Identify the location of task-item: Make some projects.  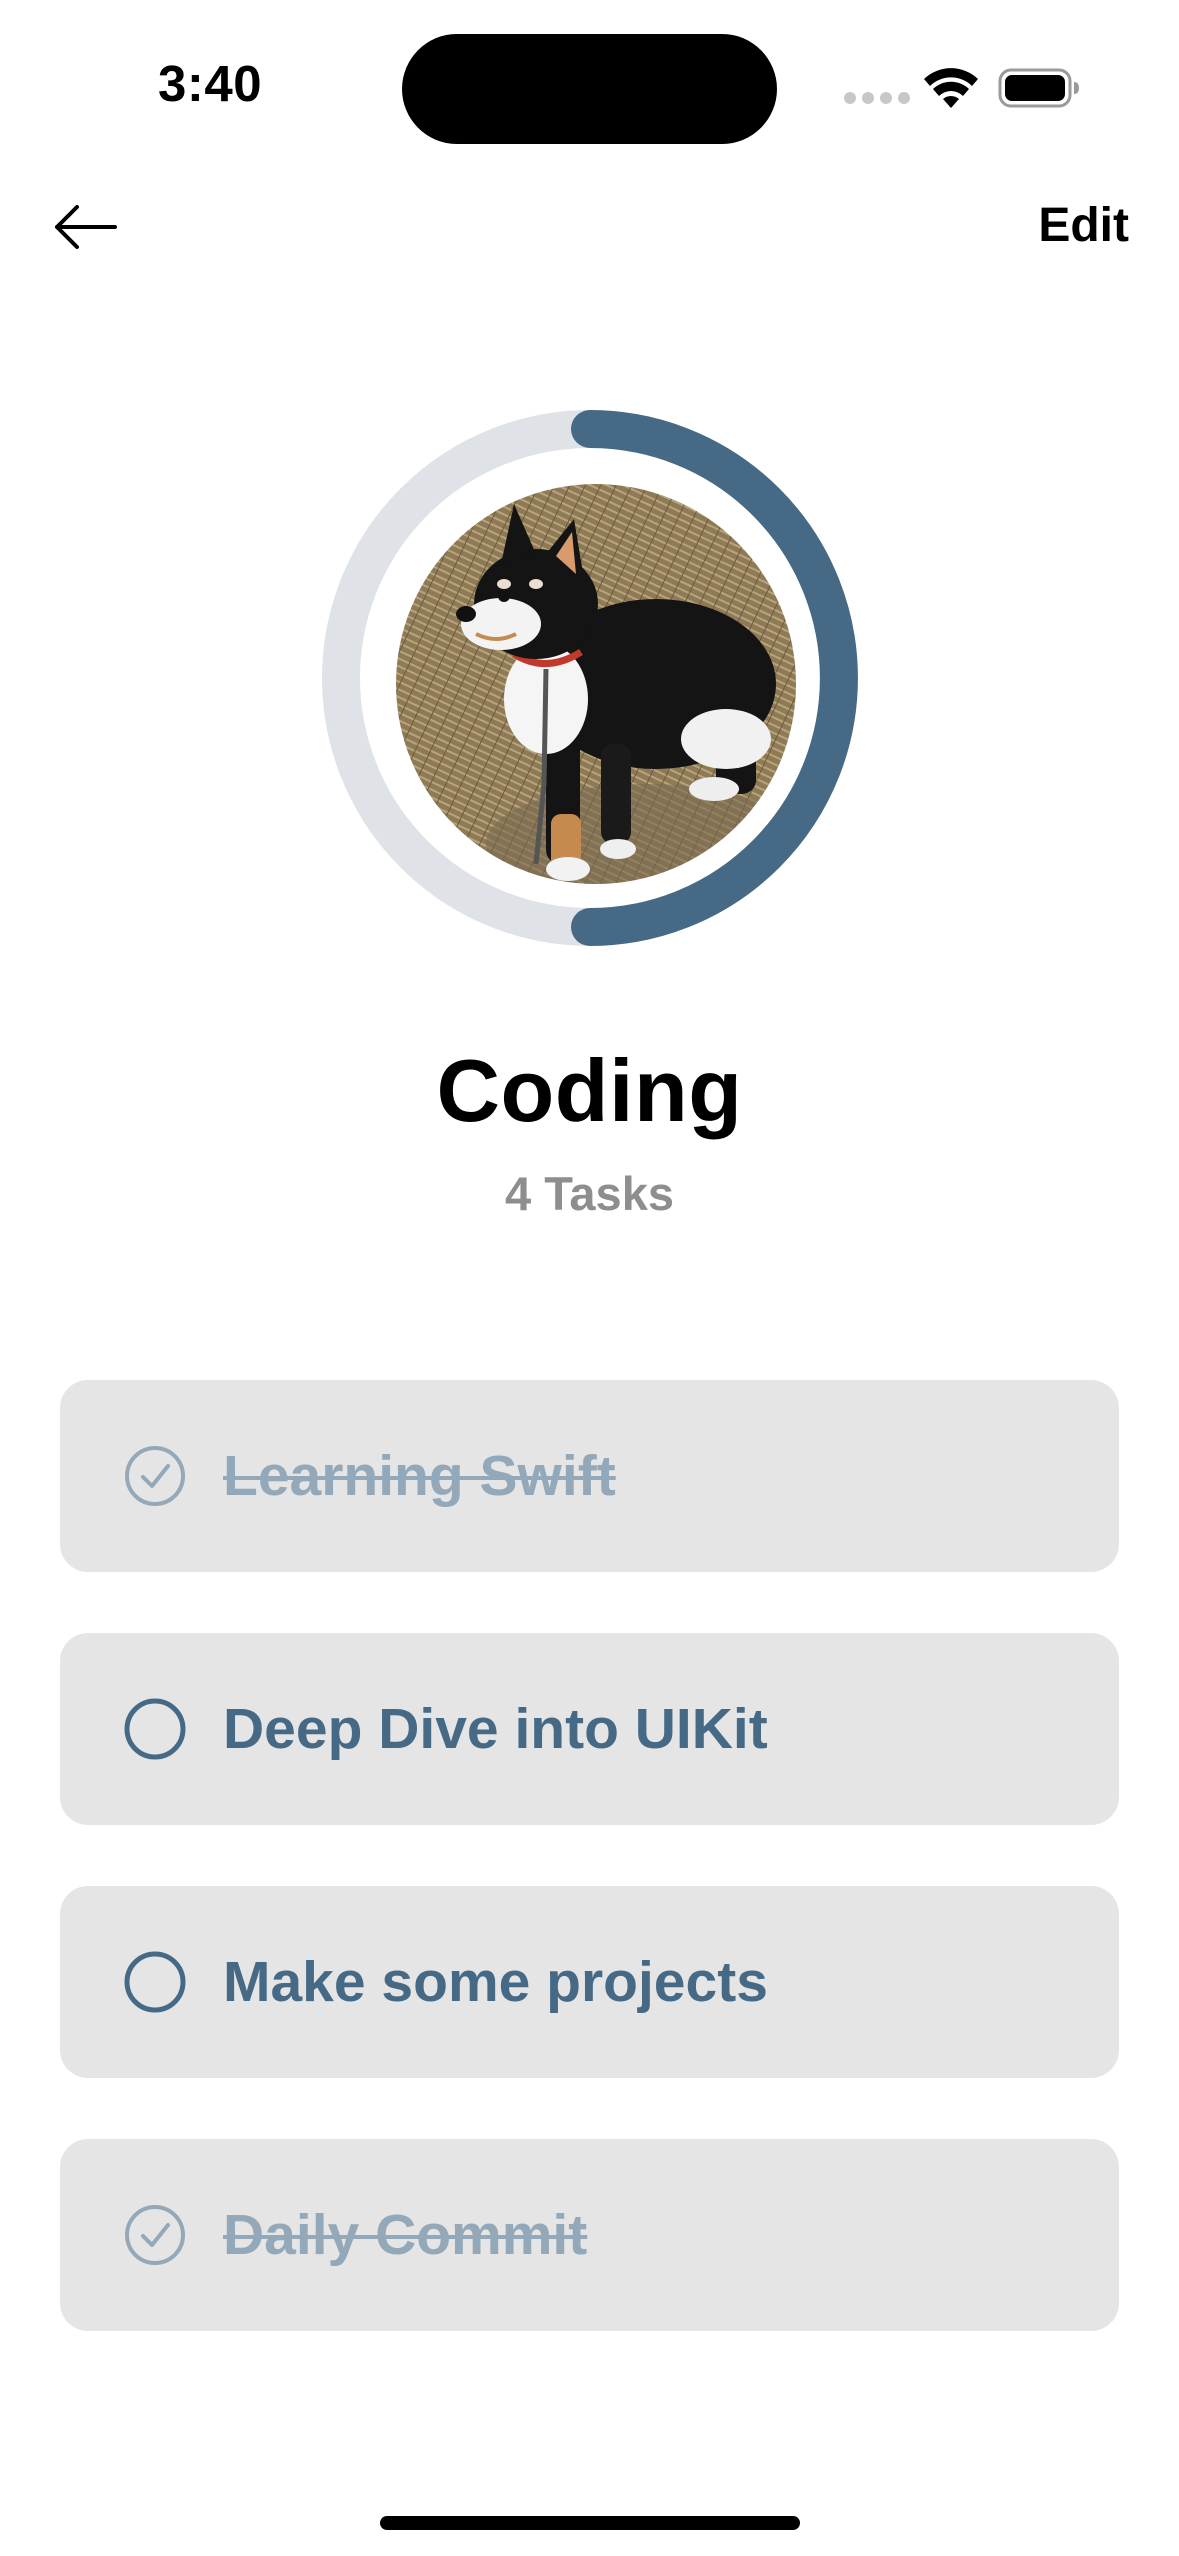
(589, 1982).